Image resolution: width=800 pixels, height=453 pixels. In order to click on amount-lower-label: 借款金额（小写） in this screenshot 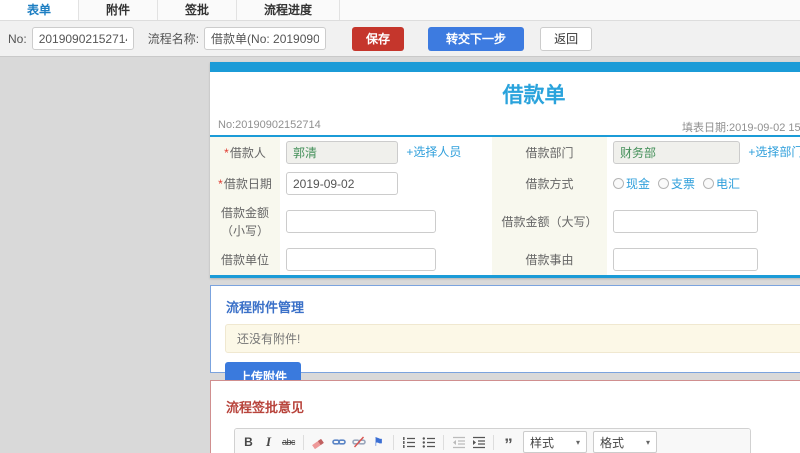, I will do `click(244, 221)`.